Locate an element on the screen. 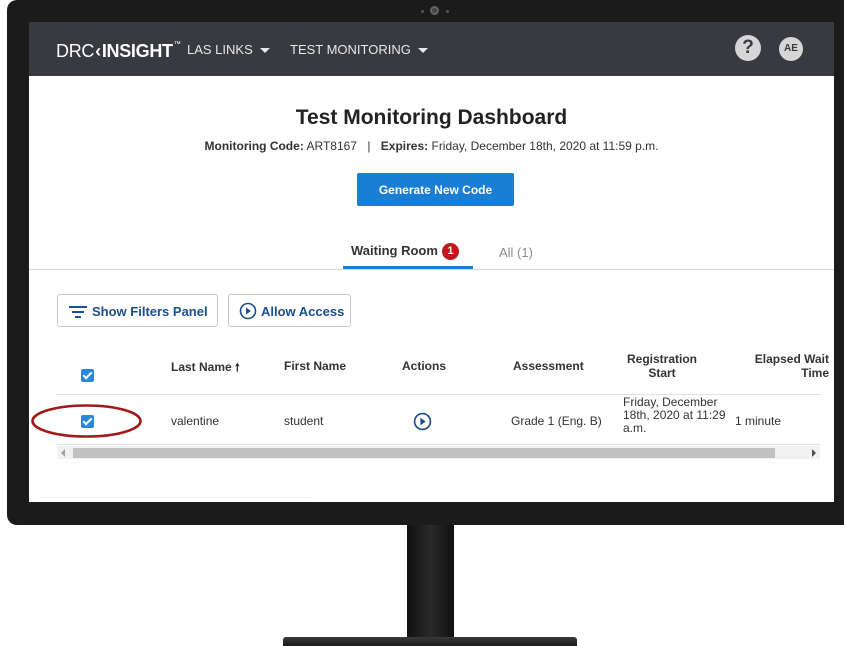 The width and height of the screenshot is (844, 646). cell-first-name: student is located at coordinates (304, 421).